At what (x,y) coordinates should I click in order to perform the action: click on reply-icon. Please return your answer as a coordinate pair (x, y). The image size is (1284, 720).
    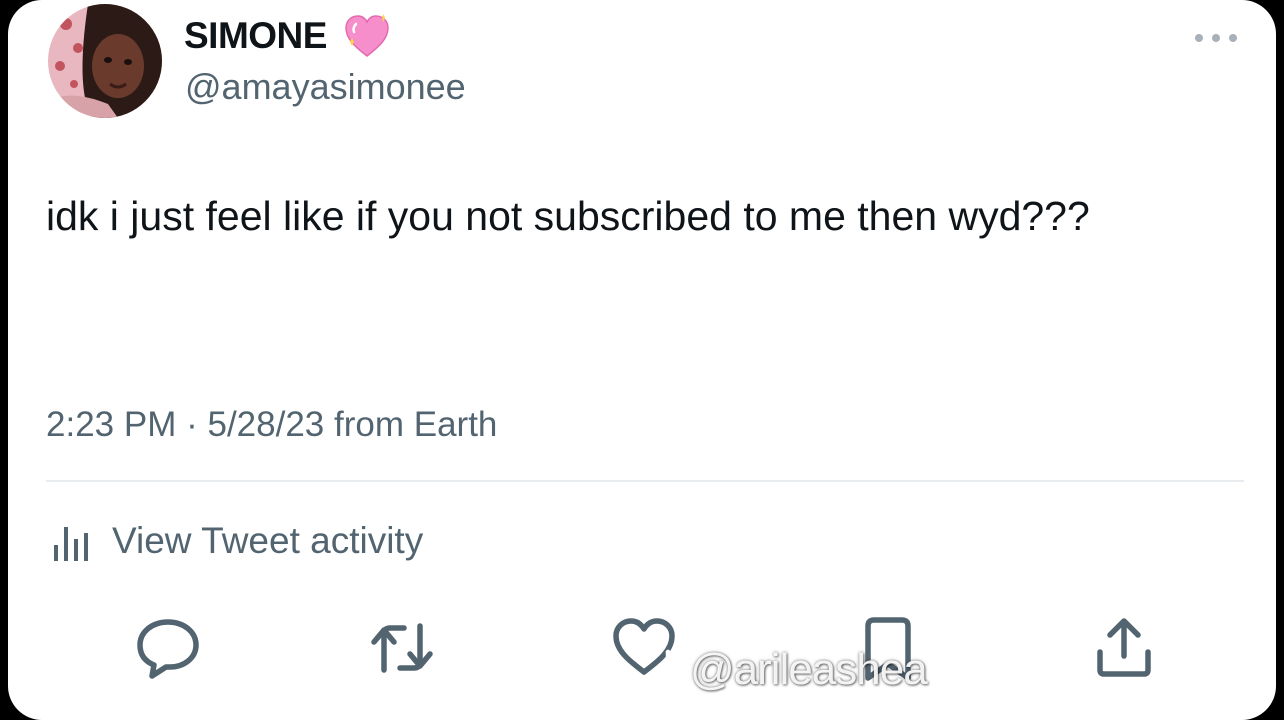
    Looking at the image, I should click on (168, 648).